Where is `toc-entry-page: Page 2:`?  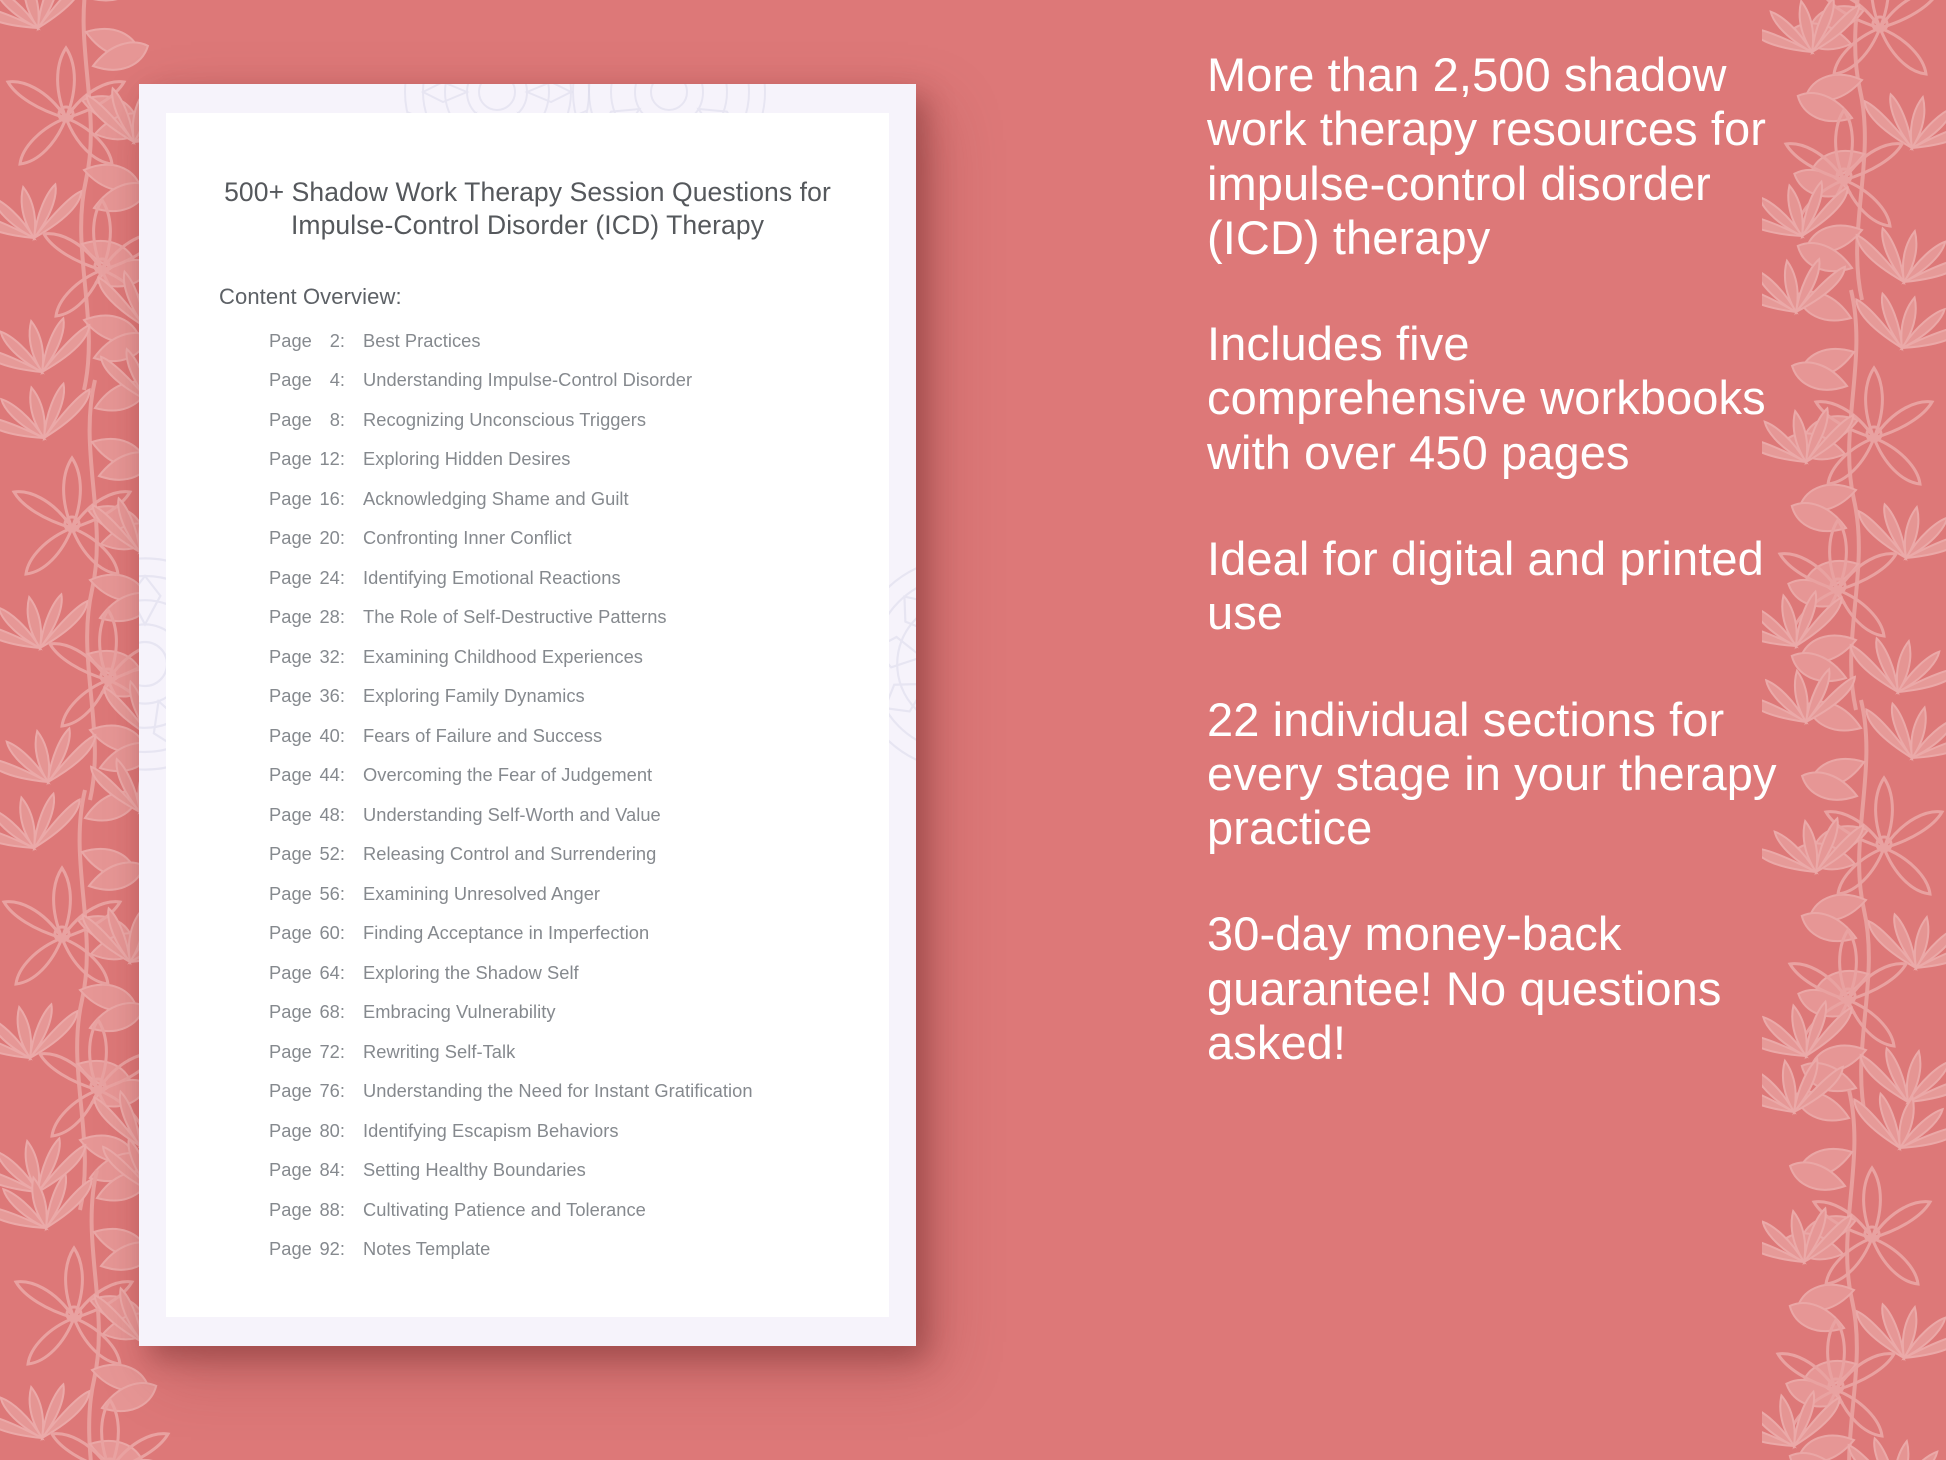
toc-entry-page: Page 2: is located at coordinates (312, 341).